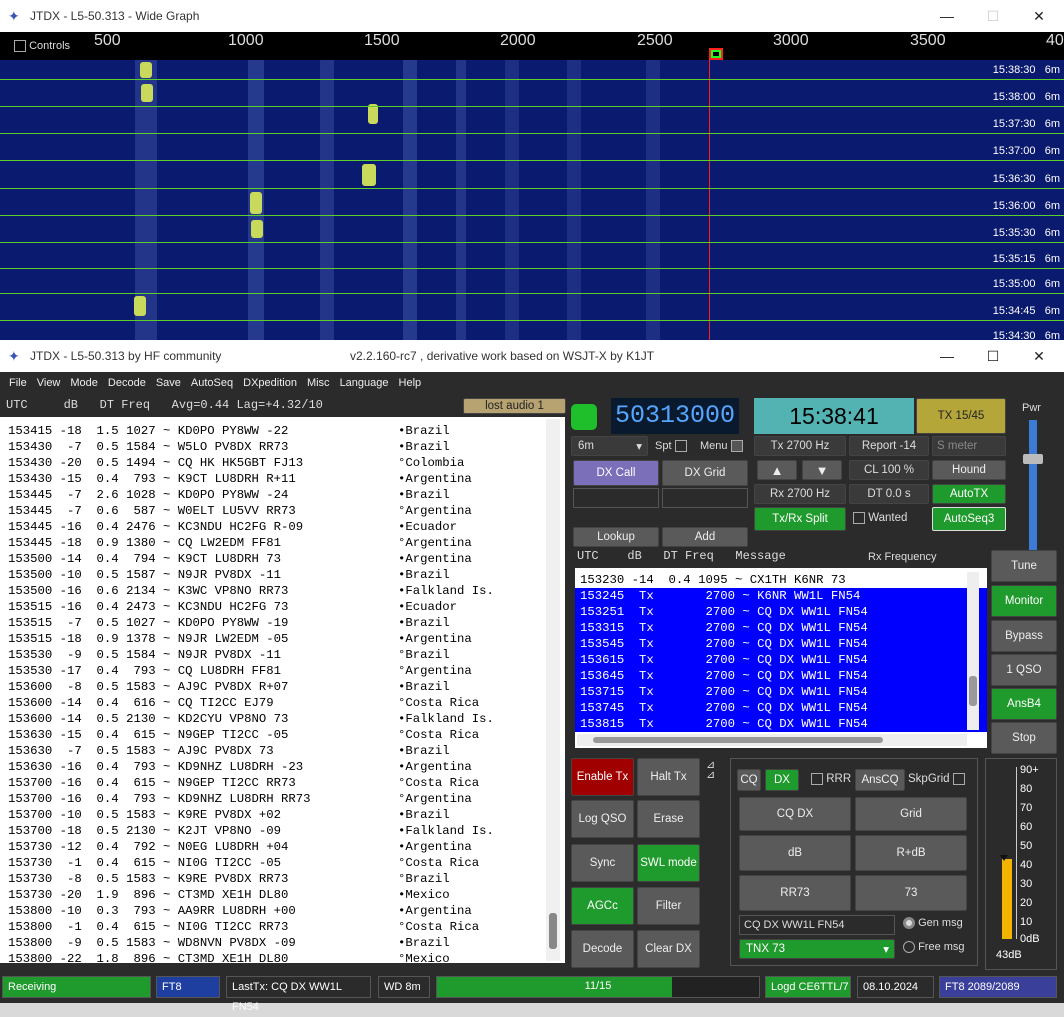 This screenshot has height=1017, width=1064. I want to click on free-msg-radio: Free msg, so click(934, 947).